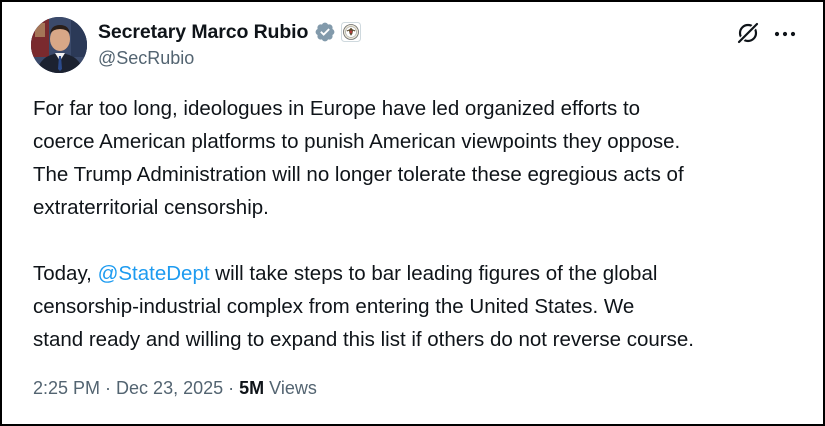 The width and height of the screenshot is (825, 426). What do you see at coordinates (154, 273) in the screenshot?
I see `mention-link-statedept: @StateDept` at bounding box center [154, 273].